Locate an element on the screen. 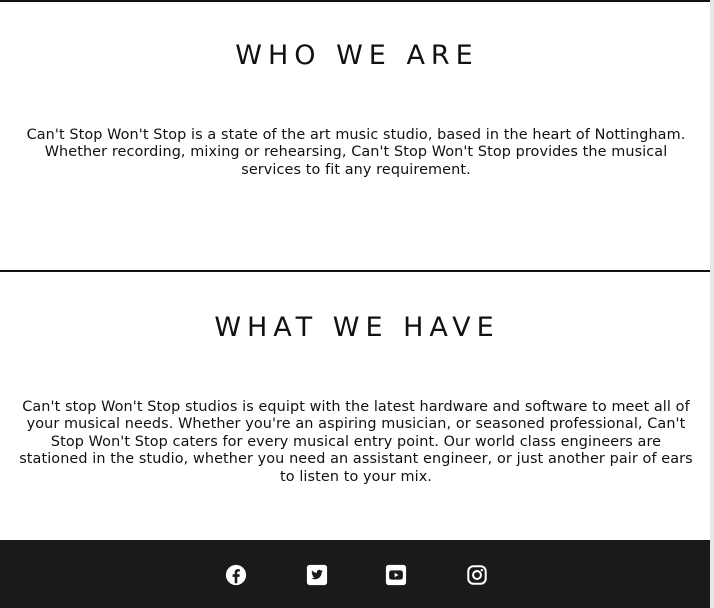 This screenshot has height=608, width=714. twitter-link is located at coordinates (317, 575).